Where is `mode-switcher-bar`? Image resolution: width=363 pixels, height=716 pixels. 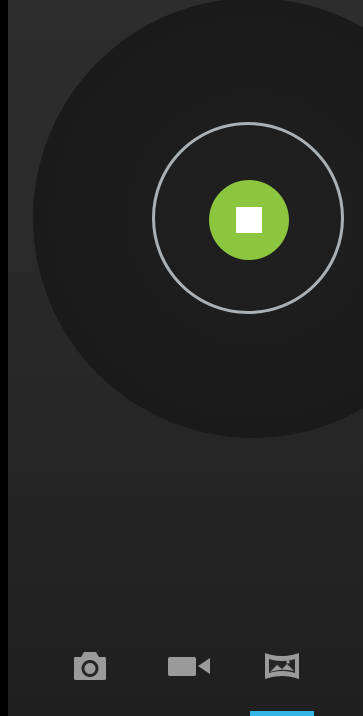
mode-switcher-bar is located at coordinates (185, 673).